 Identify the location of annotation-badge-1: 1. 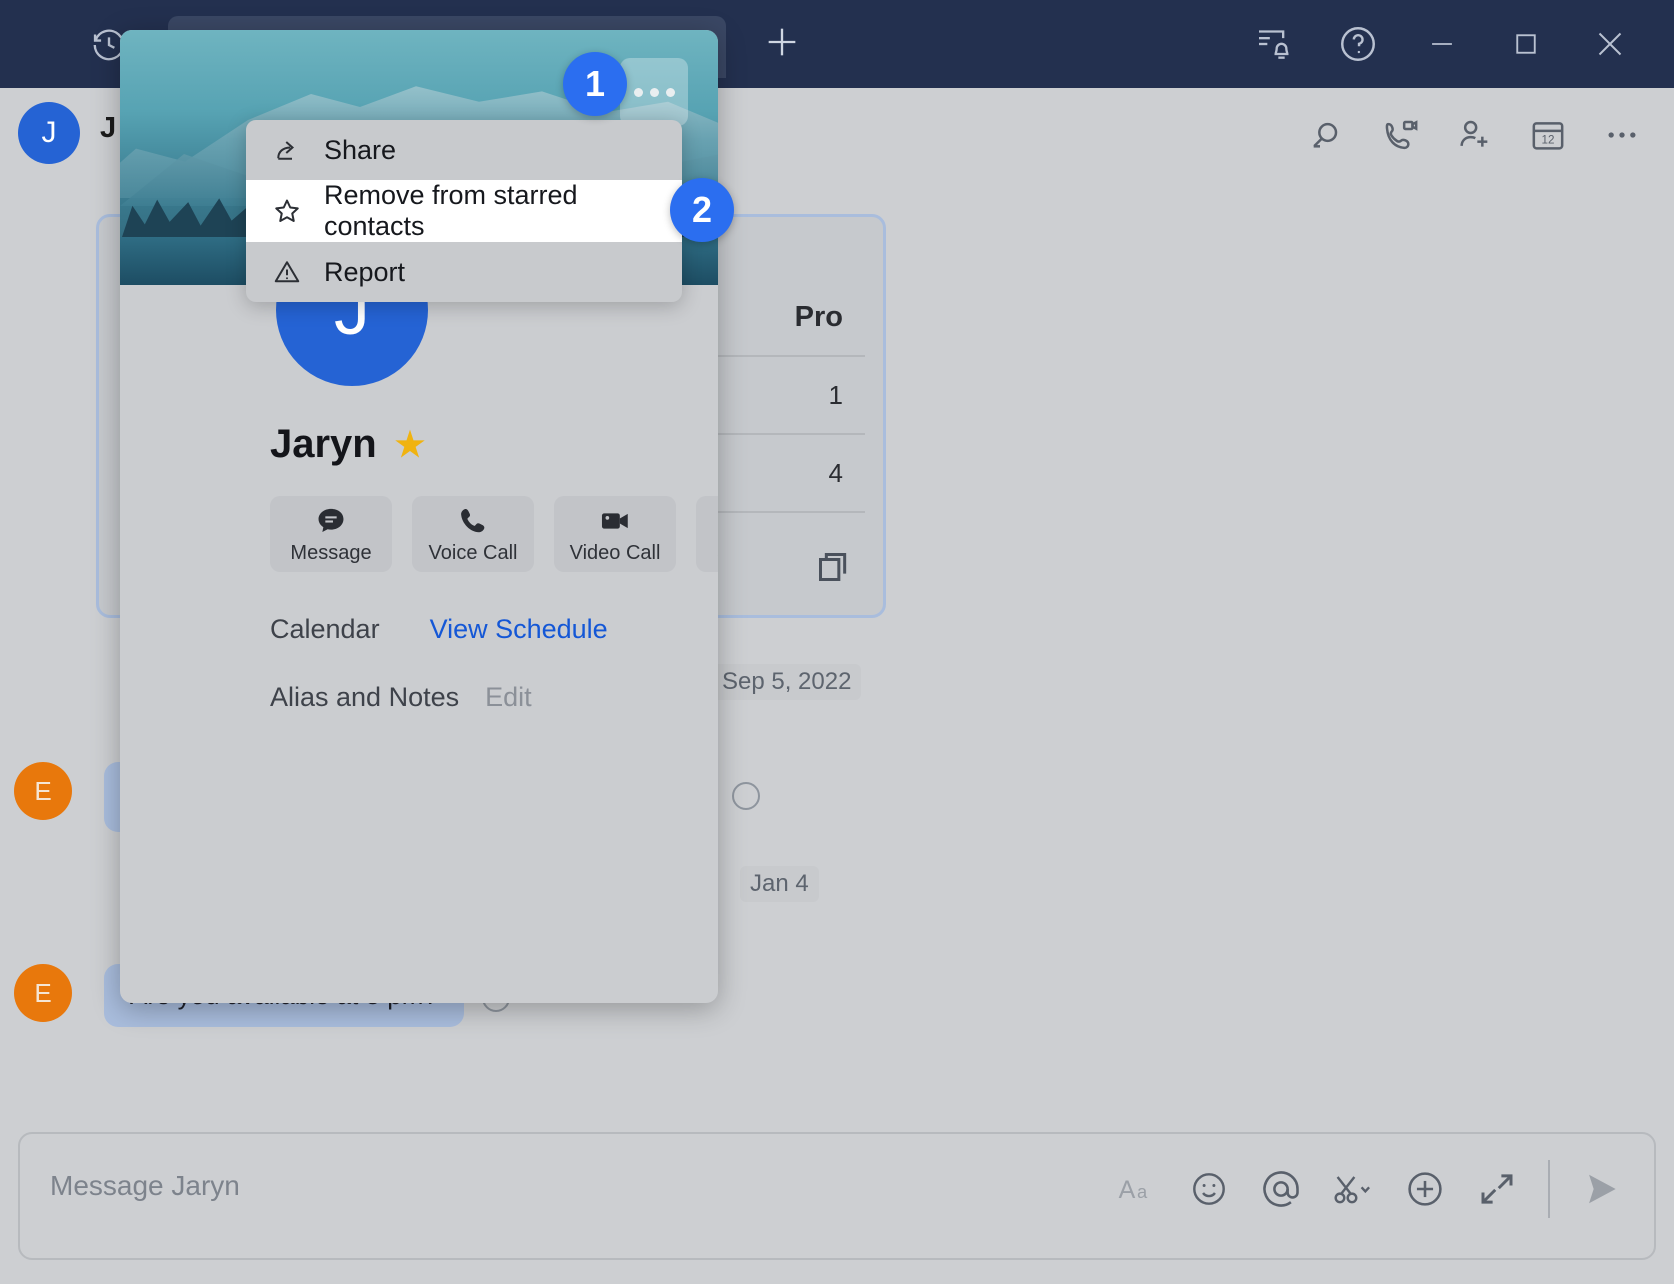
(595, 84).